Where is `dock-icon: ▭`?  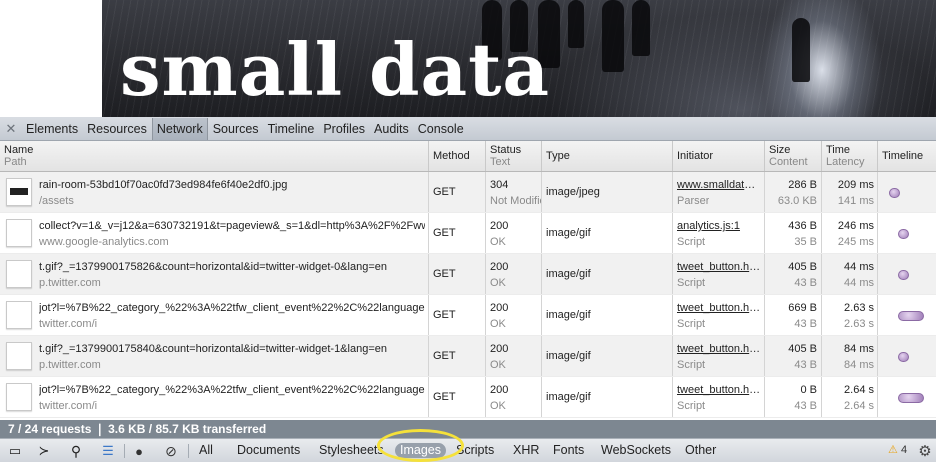 dock-icon: ▭ is located at coordinates (15, 451).